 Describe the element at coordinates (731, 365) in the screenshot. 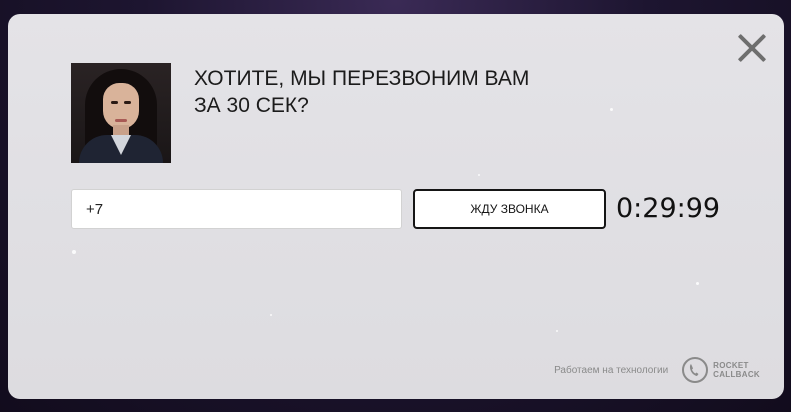

I see `brand-line-1: ROCKET` at that location.